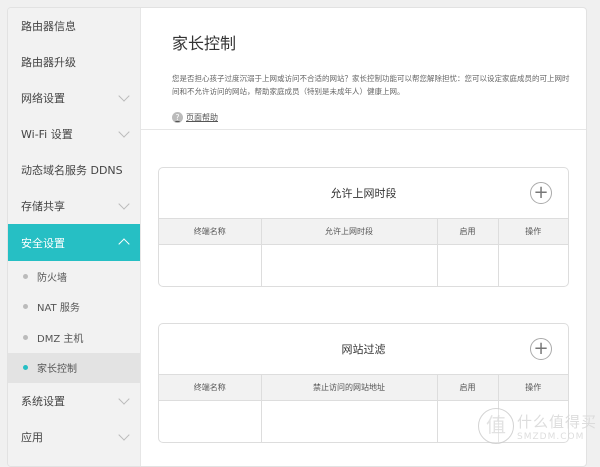 The image size is (600, 467). Describe the element at coordinates (43, 98) in the screenshot. I see `sidebar-item-label: 网络设置` at that location.